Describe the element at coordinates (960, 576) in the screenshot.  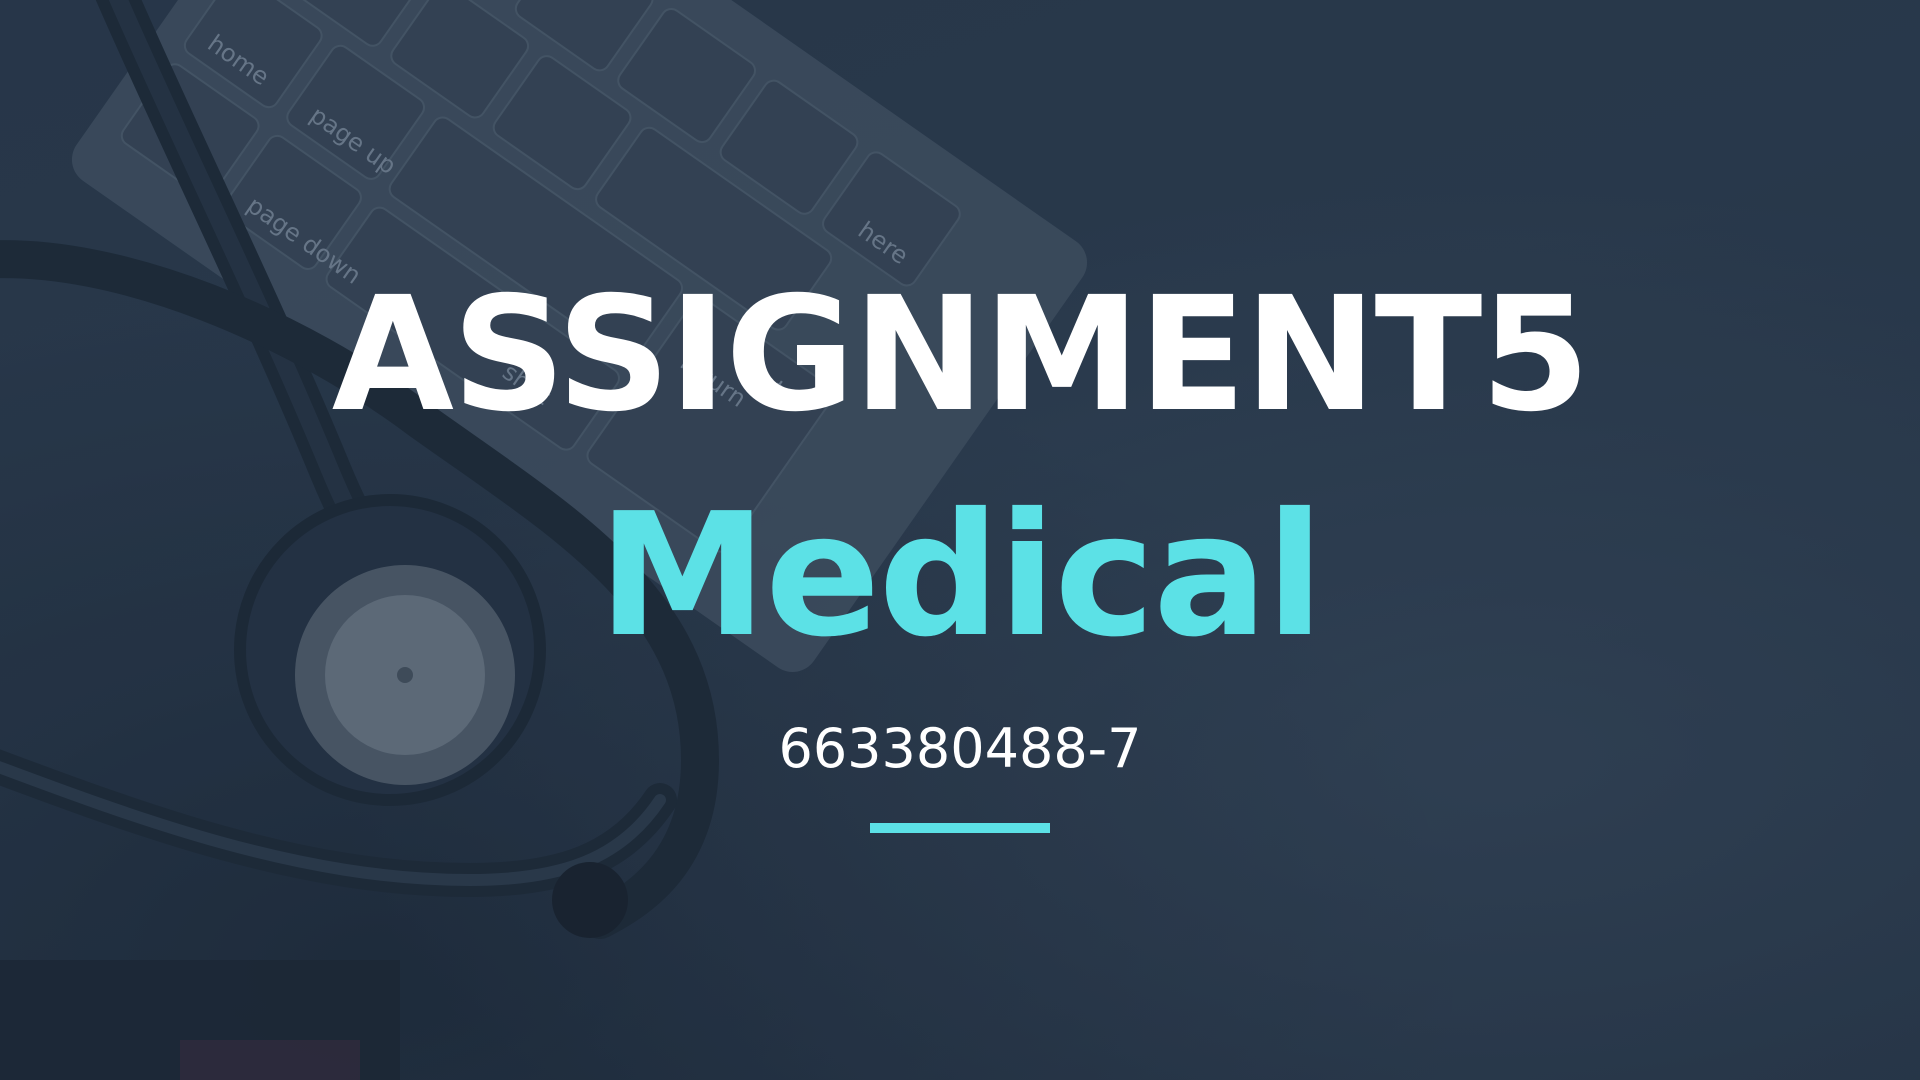
I see `slide-subtitle: Medical` at that location.